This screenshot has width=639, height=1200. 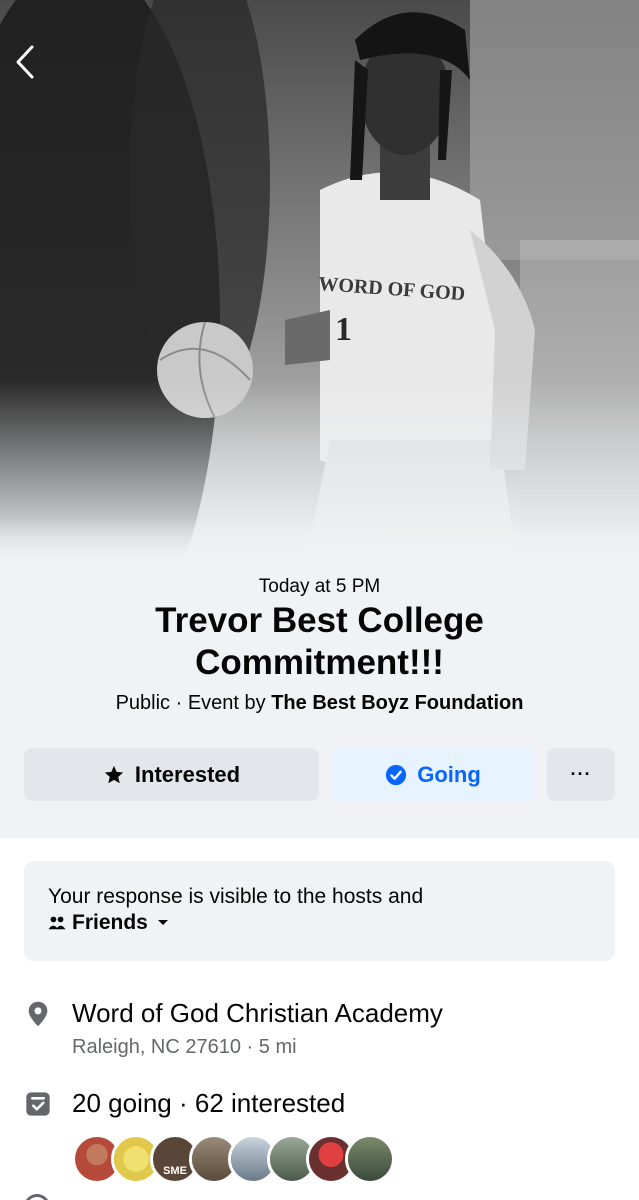 What do you see at coordinates (237, 1160) in the screenshot?
I see `attendee-avatars: SME` at bounding box center [237, 1160].